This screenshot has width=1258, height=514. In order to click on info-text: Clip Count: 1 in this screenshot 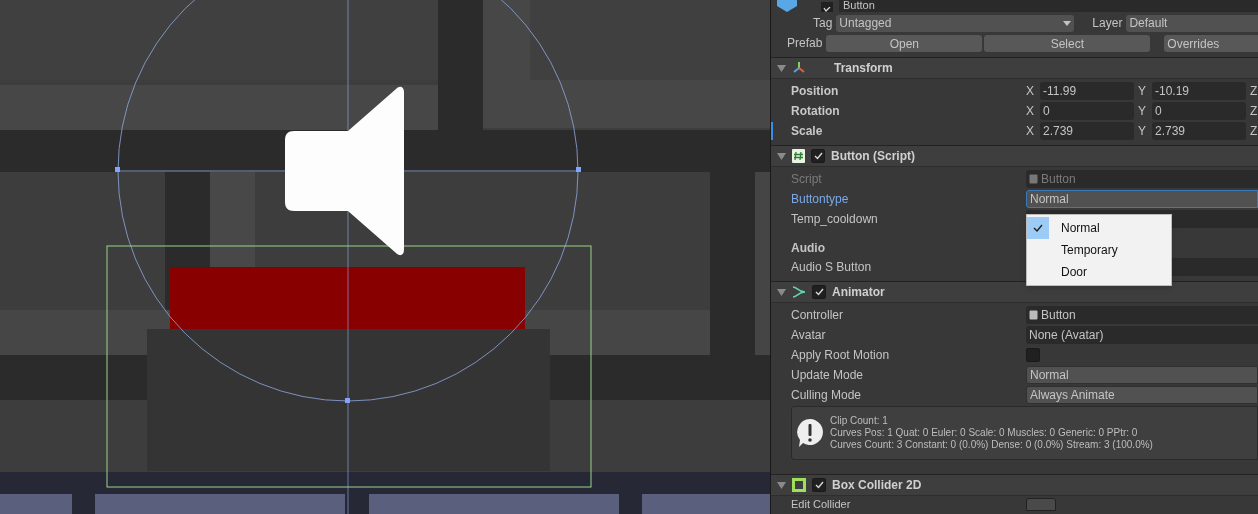, I will do `click(859, 421)`.